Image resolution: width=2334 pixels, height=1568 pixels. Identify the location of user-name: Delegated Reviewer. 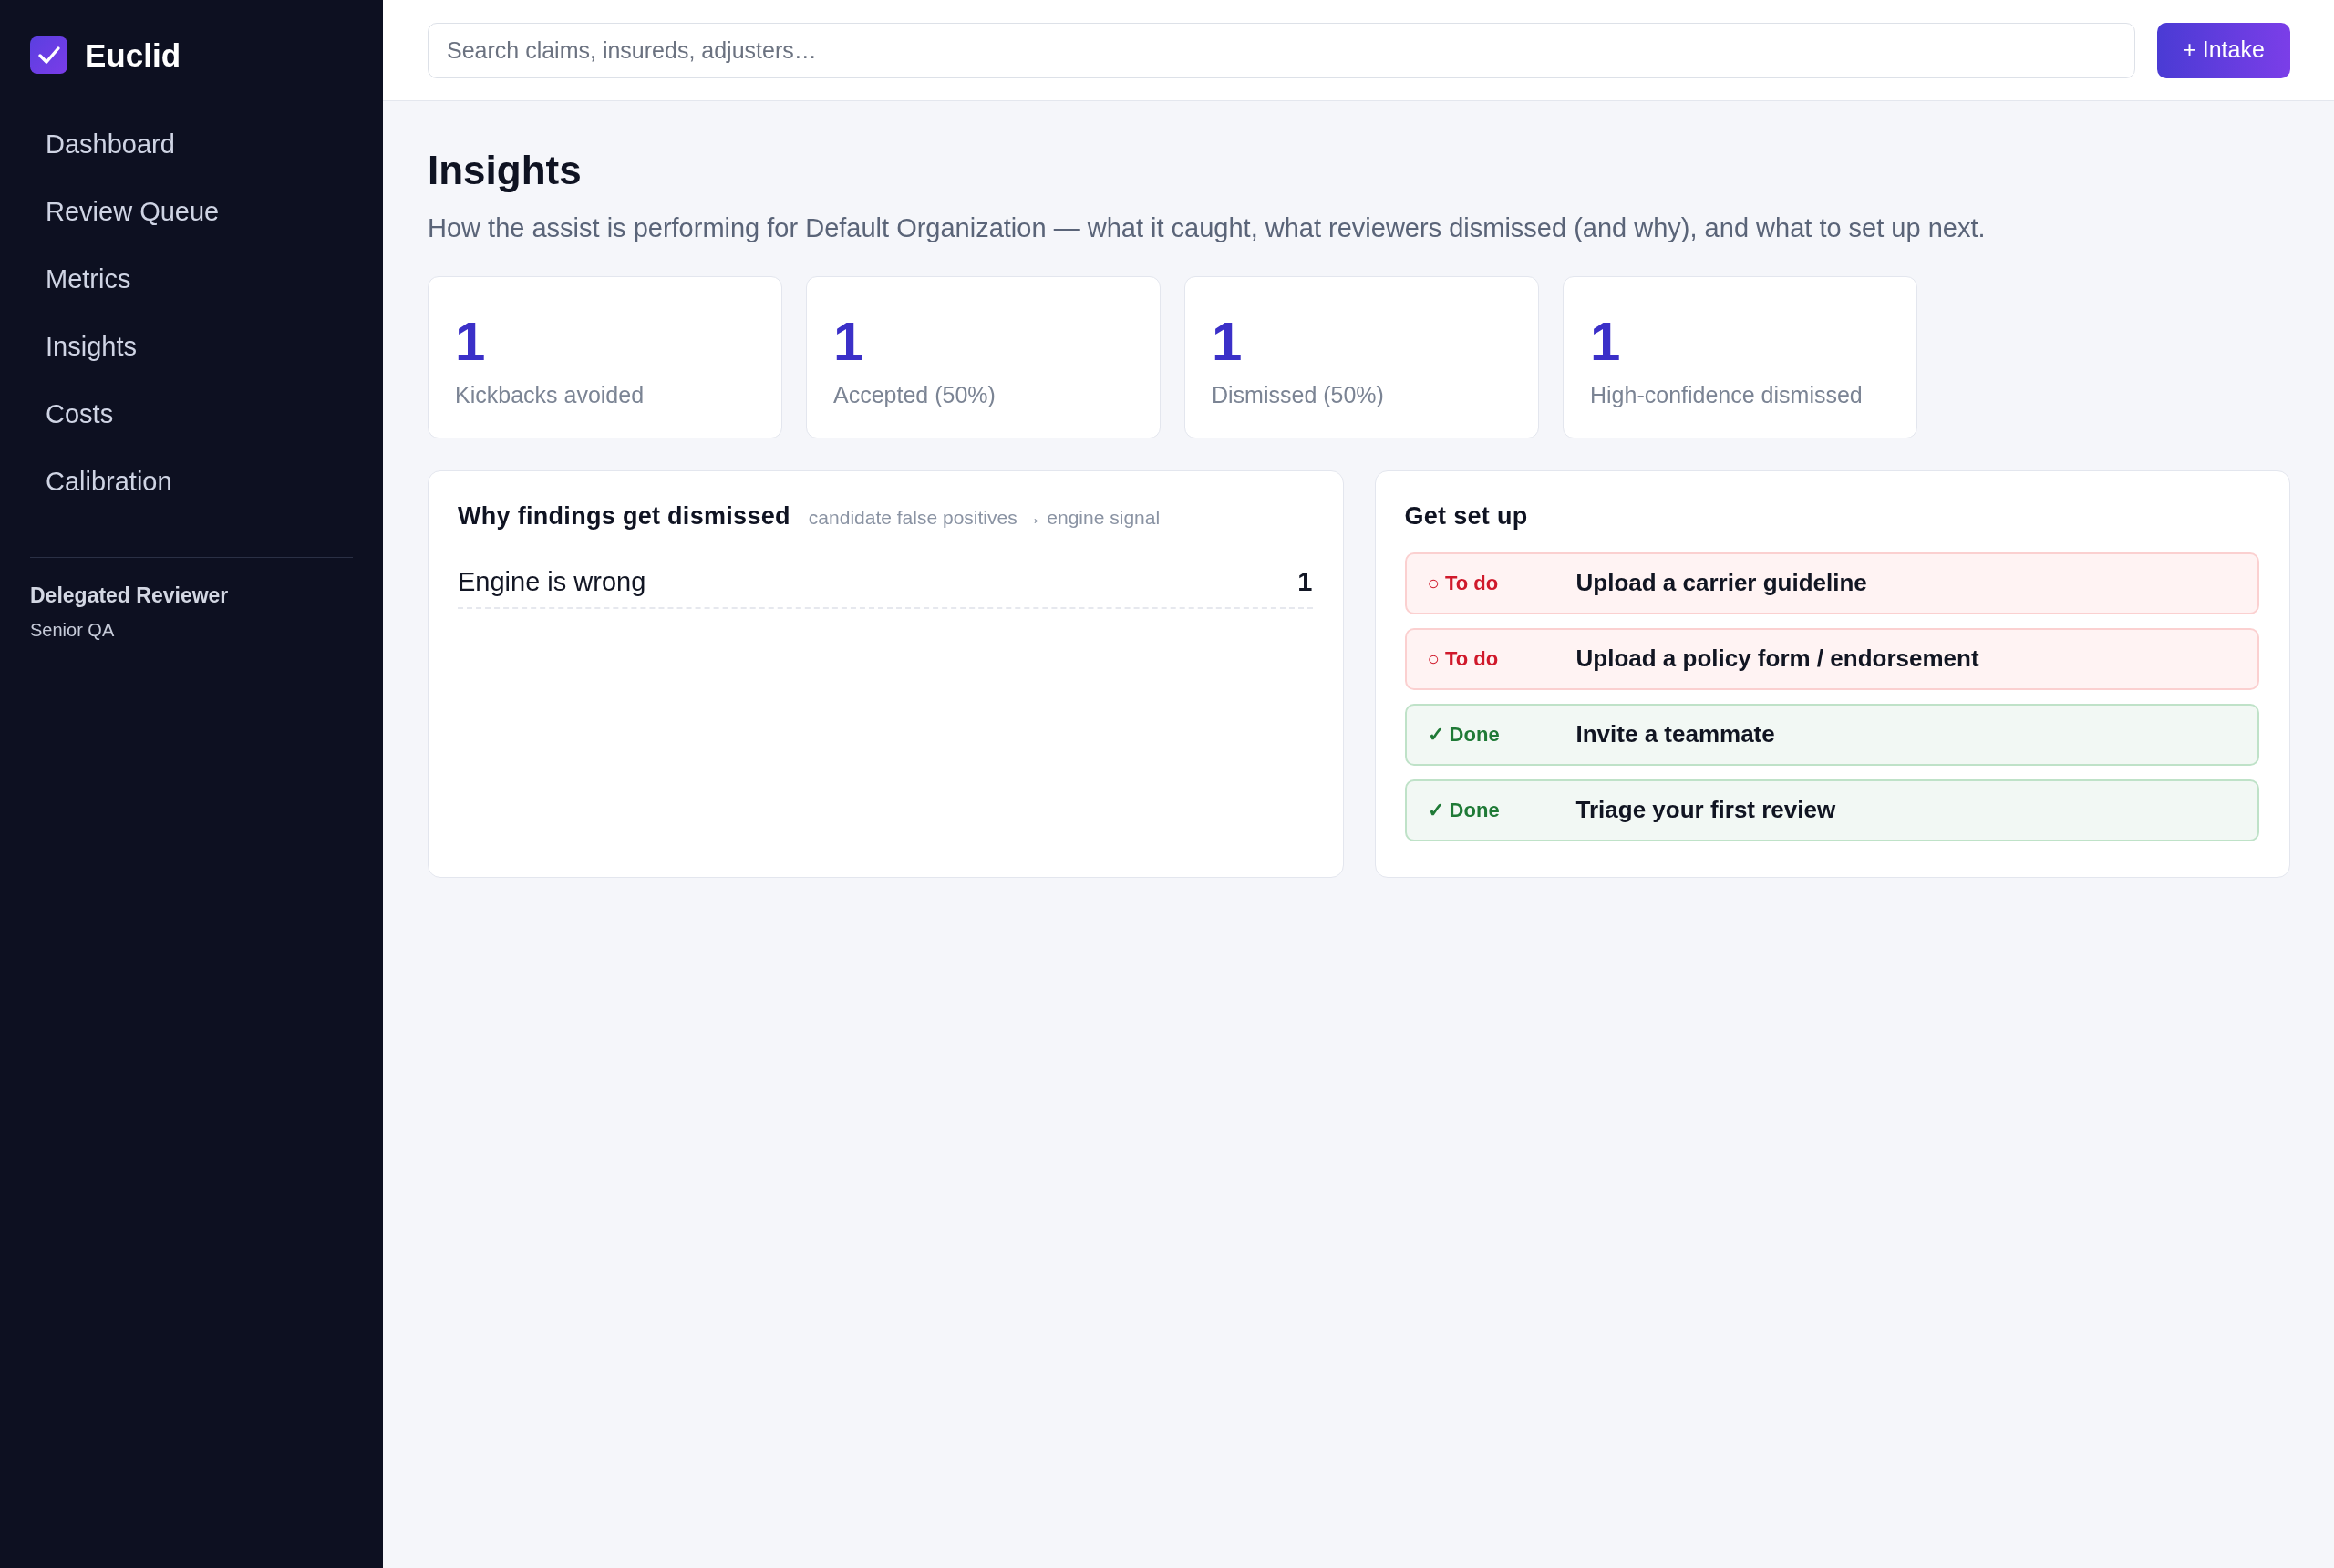
(130, 595).